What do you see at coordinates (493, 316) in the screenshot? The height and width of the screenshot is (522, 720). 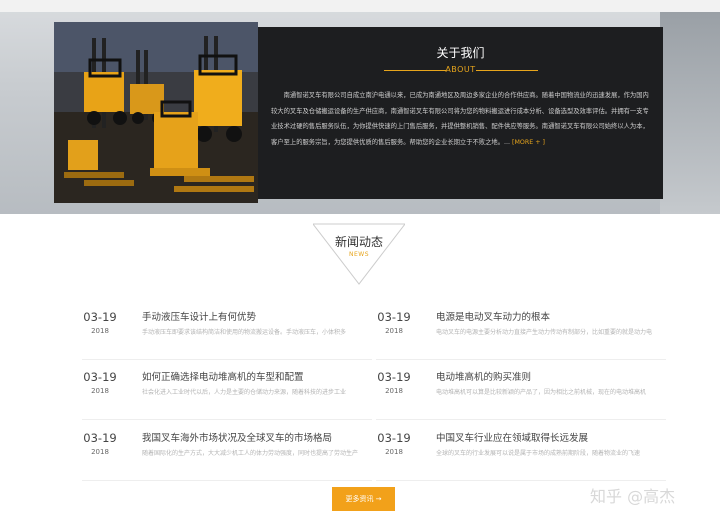 I see `news-item-title: 电源是电动叉车动力的根本` at bounding box center [493, 316].